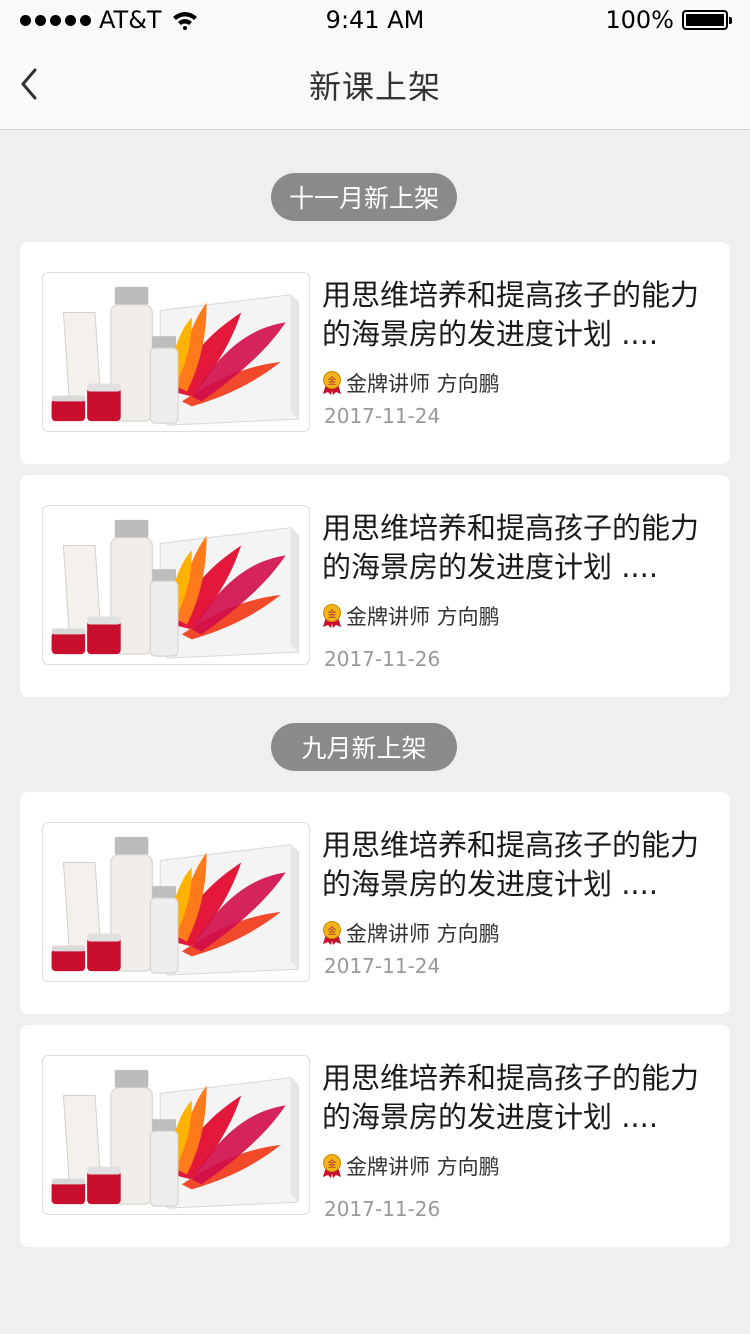  I want to click on battery-percent: 100%, so click(639, 20).